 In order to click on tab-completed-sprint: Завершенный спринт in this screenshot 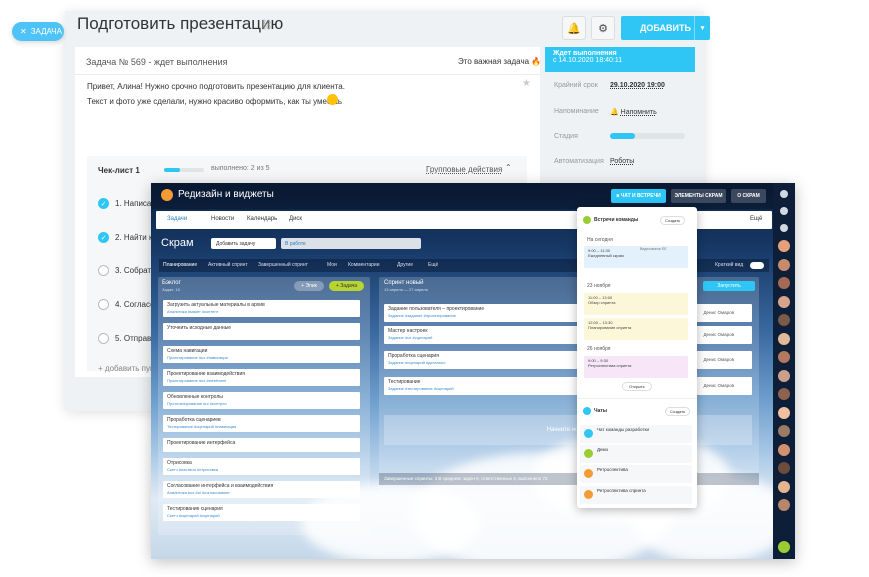, I will do `click(283, 265)`.